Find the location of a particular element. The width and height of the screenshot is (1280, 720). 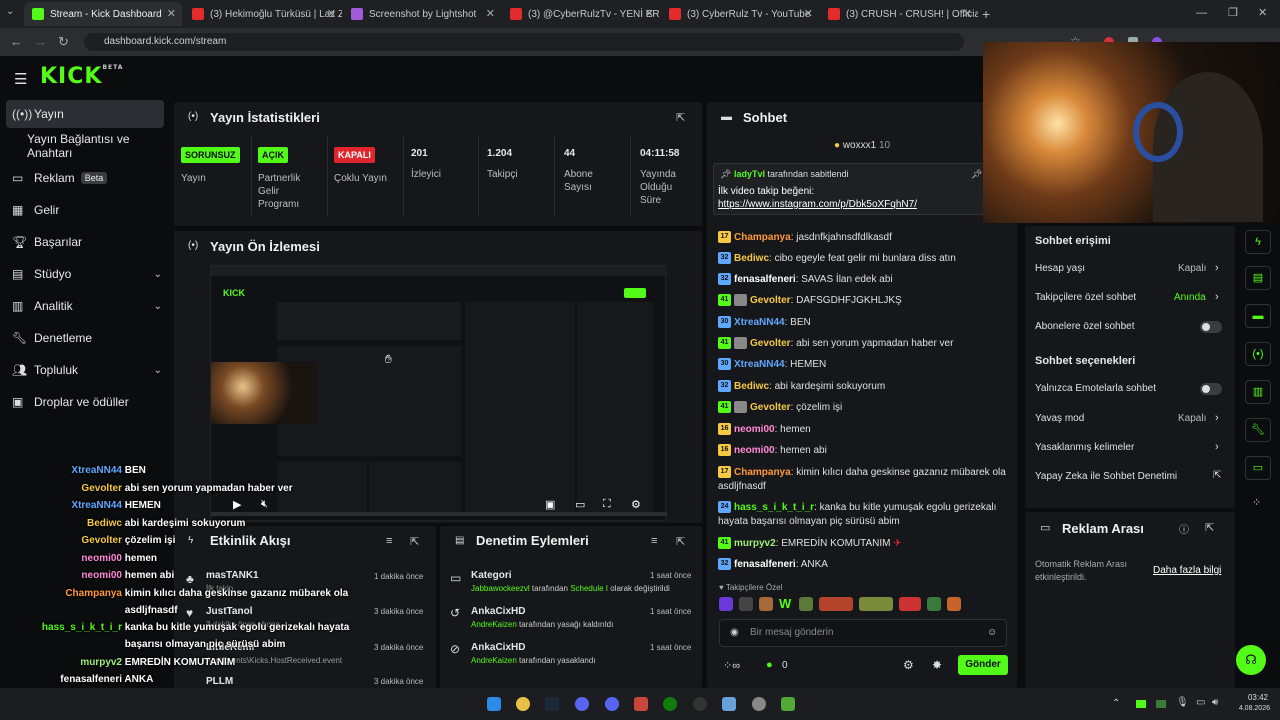

video-progress-track is located at coordinates (439, 514).